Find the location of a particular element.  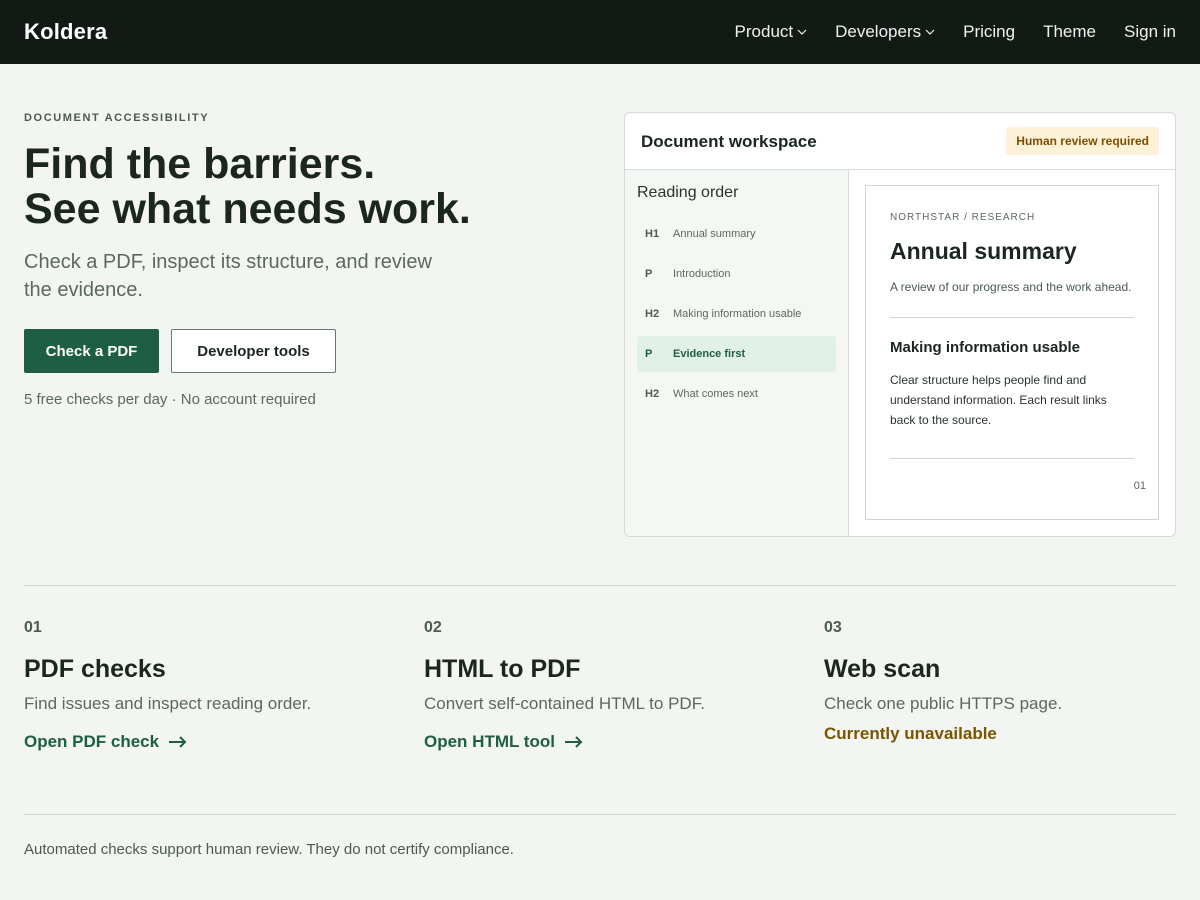

nav-developers-label: Developers is located at coordinates (878, 31).